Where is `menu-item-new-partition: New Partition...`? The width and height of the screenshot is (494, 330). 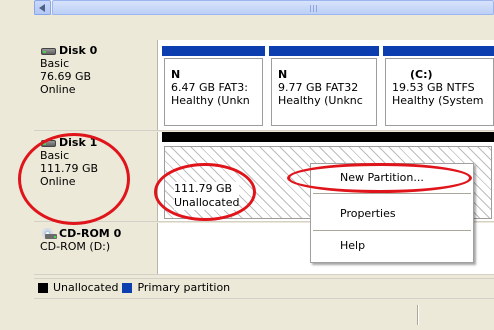 menu-item-new-partition: New Partition... is located at coordinates (392, 178).